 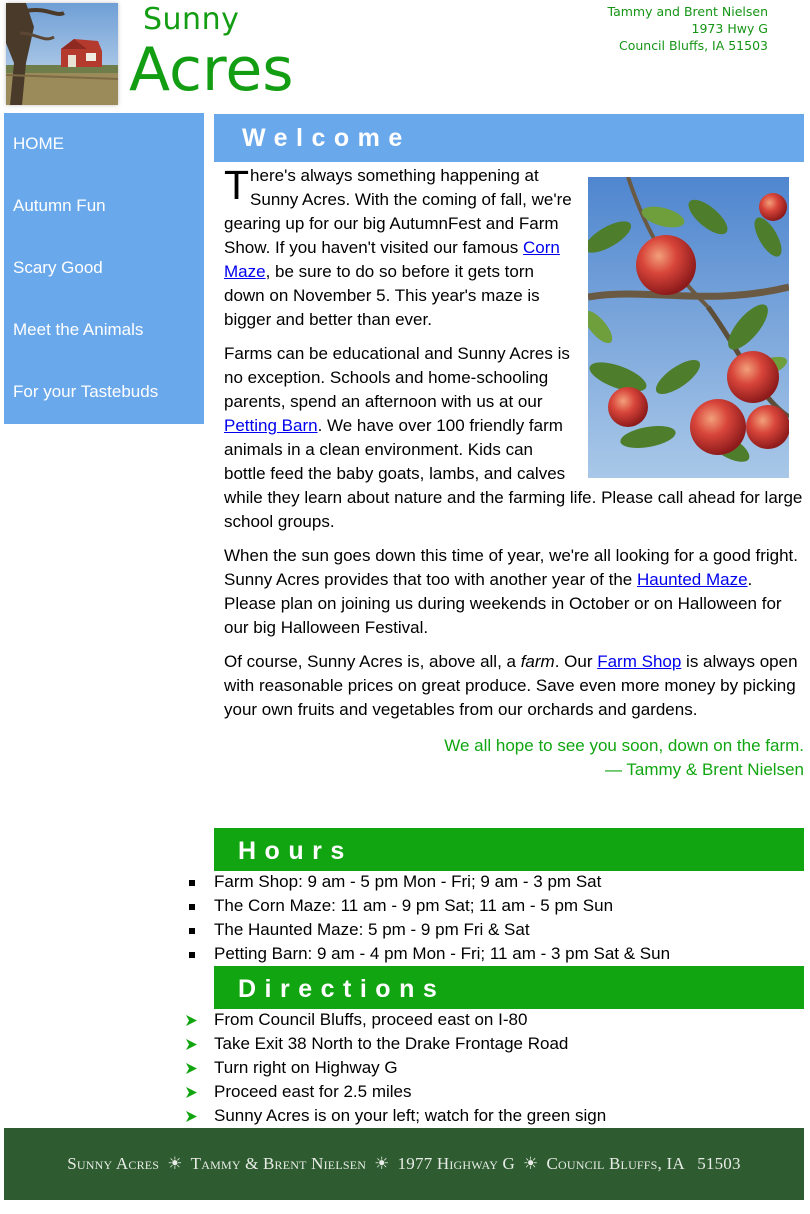 I want to click on footer-street: 1977 Highway G, so click(x=456, y=1163).